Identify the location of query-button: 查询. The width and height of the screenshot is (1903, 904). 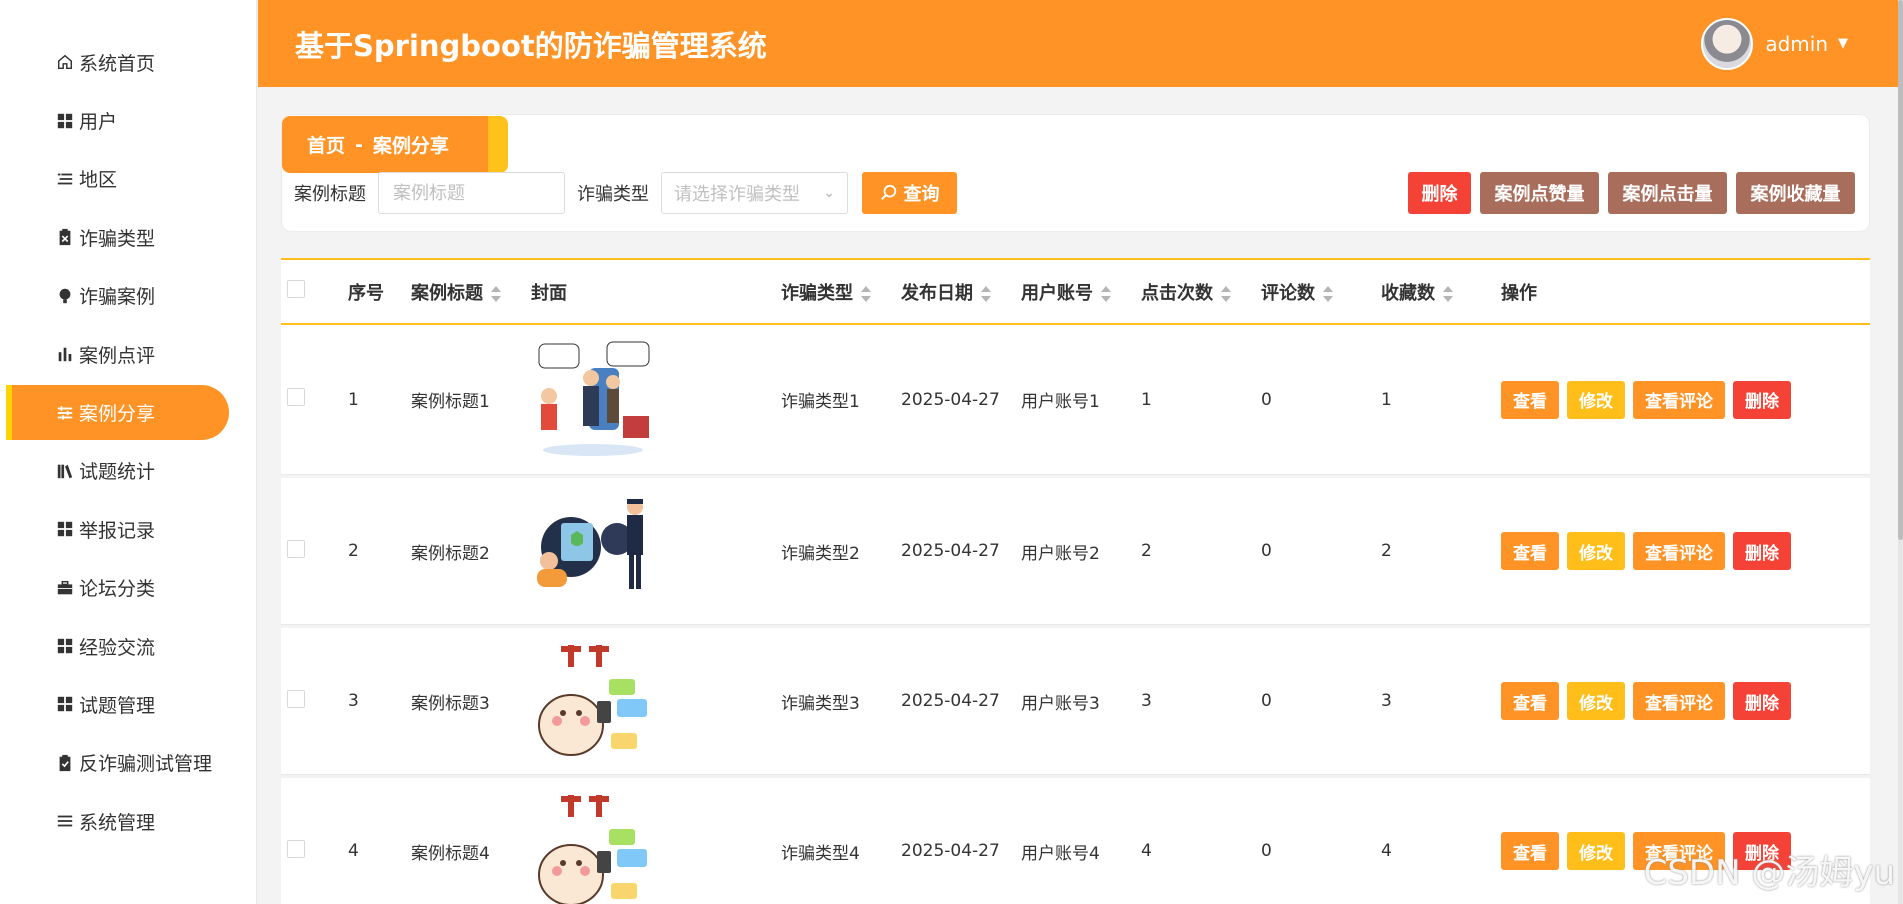
(909, 193).